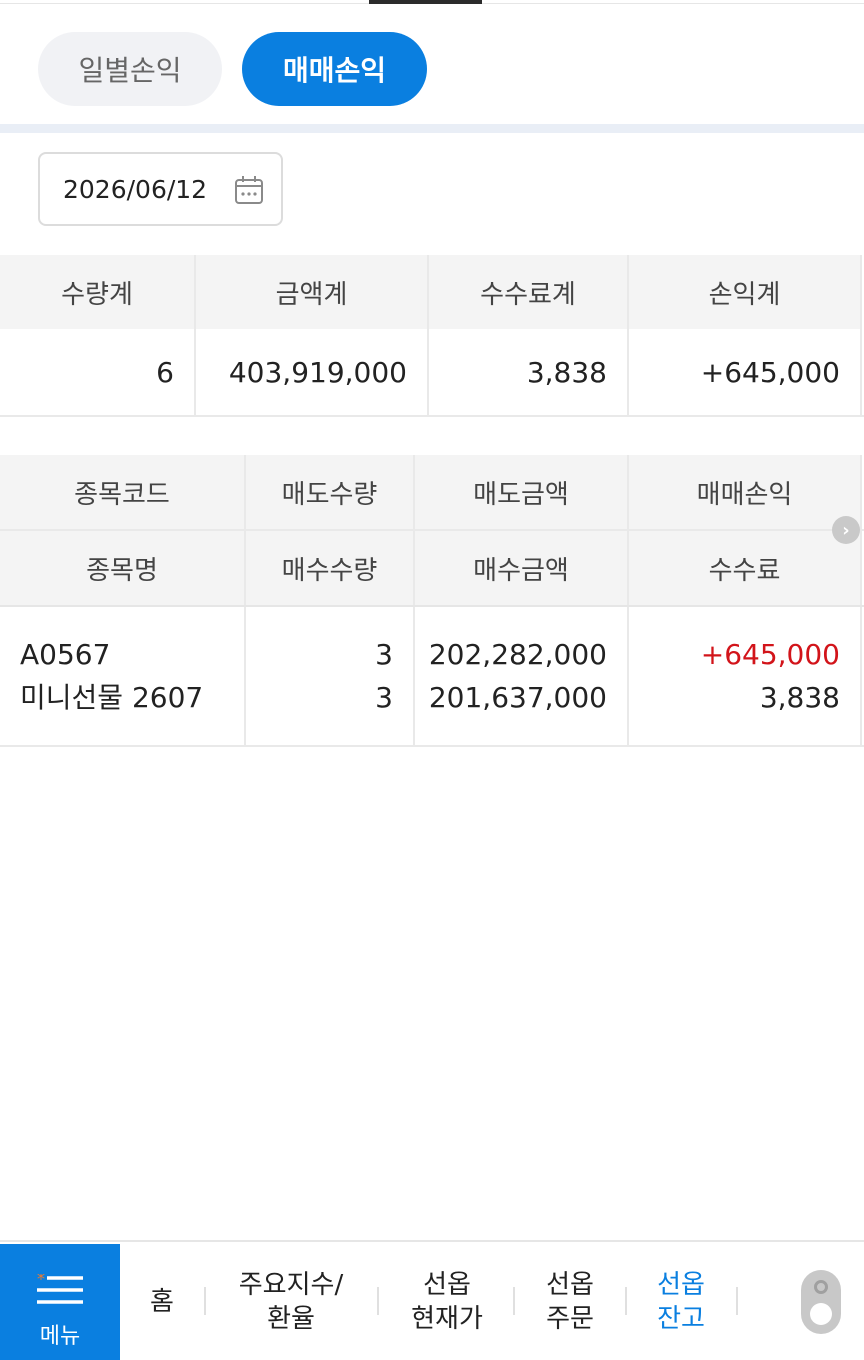 This screenshot has width=864, height=1360. Describe the element at coordinates (517, 697) in the screenshot. I see `buy-amount: 201,637,000` at that location.